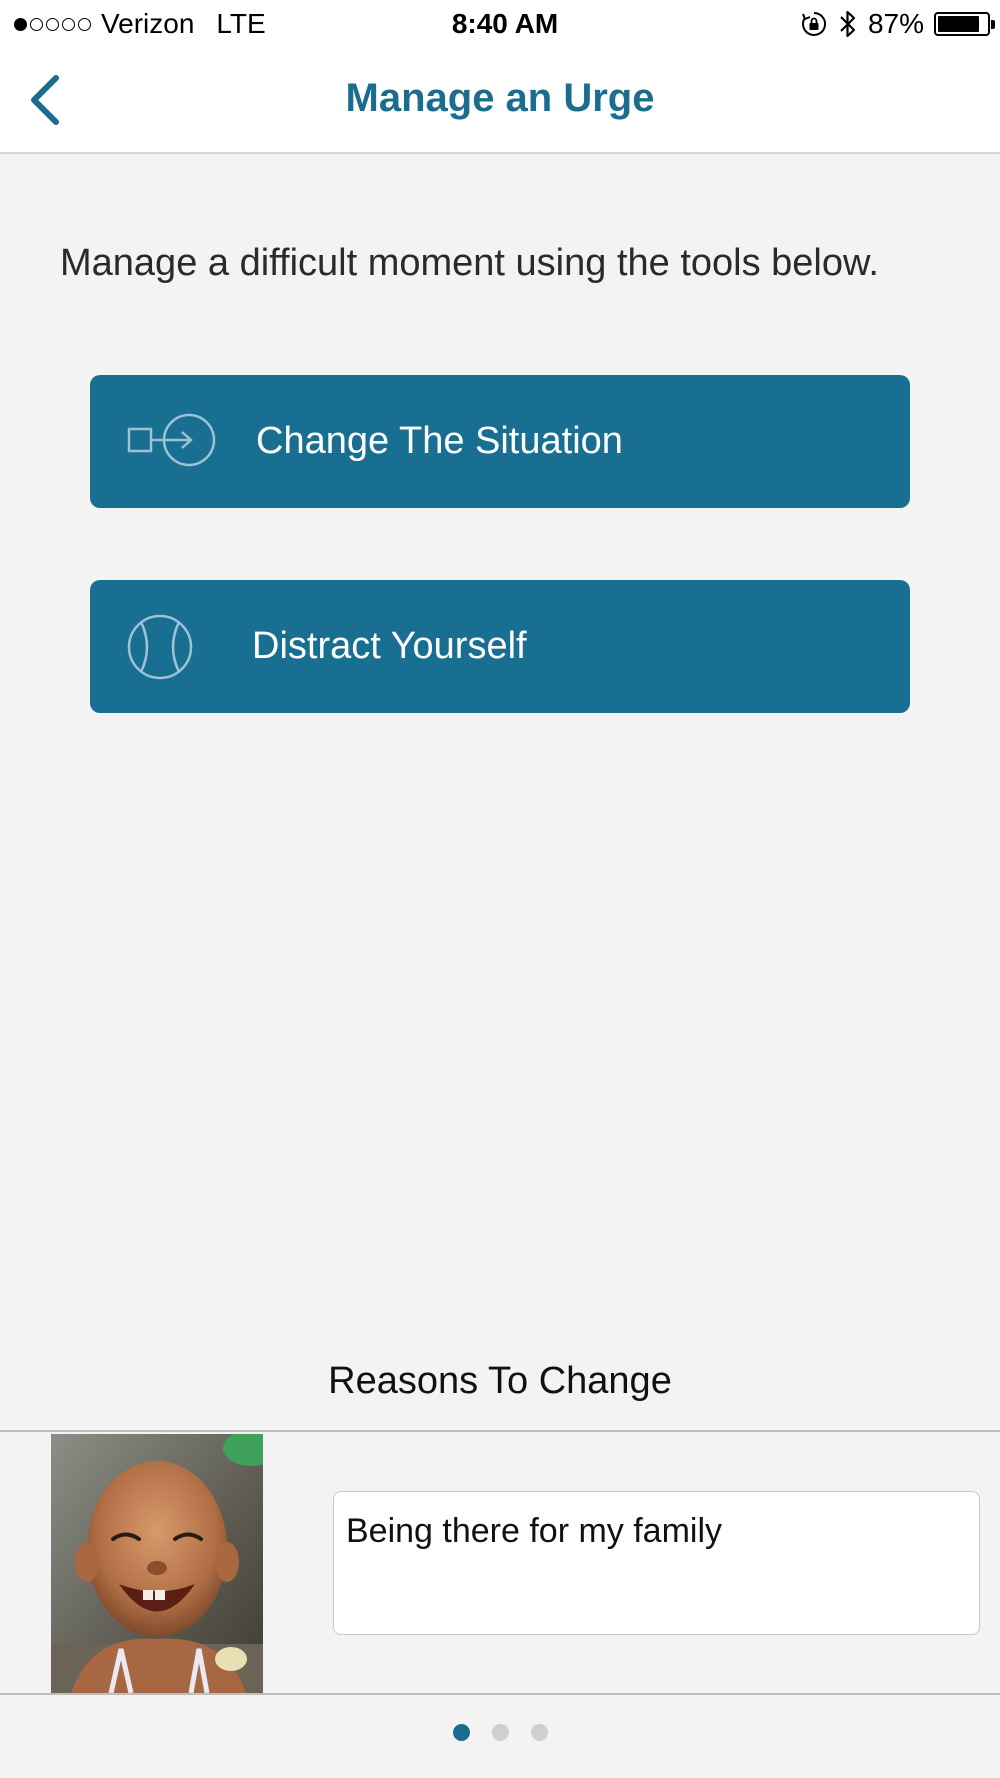 Image resolution: width=1000 pixels, height=1778 pixels. Describe the element at coordinates (160, 647) in the screenshot. I see `tennis-ball-icon` at that location.